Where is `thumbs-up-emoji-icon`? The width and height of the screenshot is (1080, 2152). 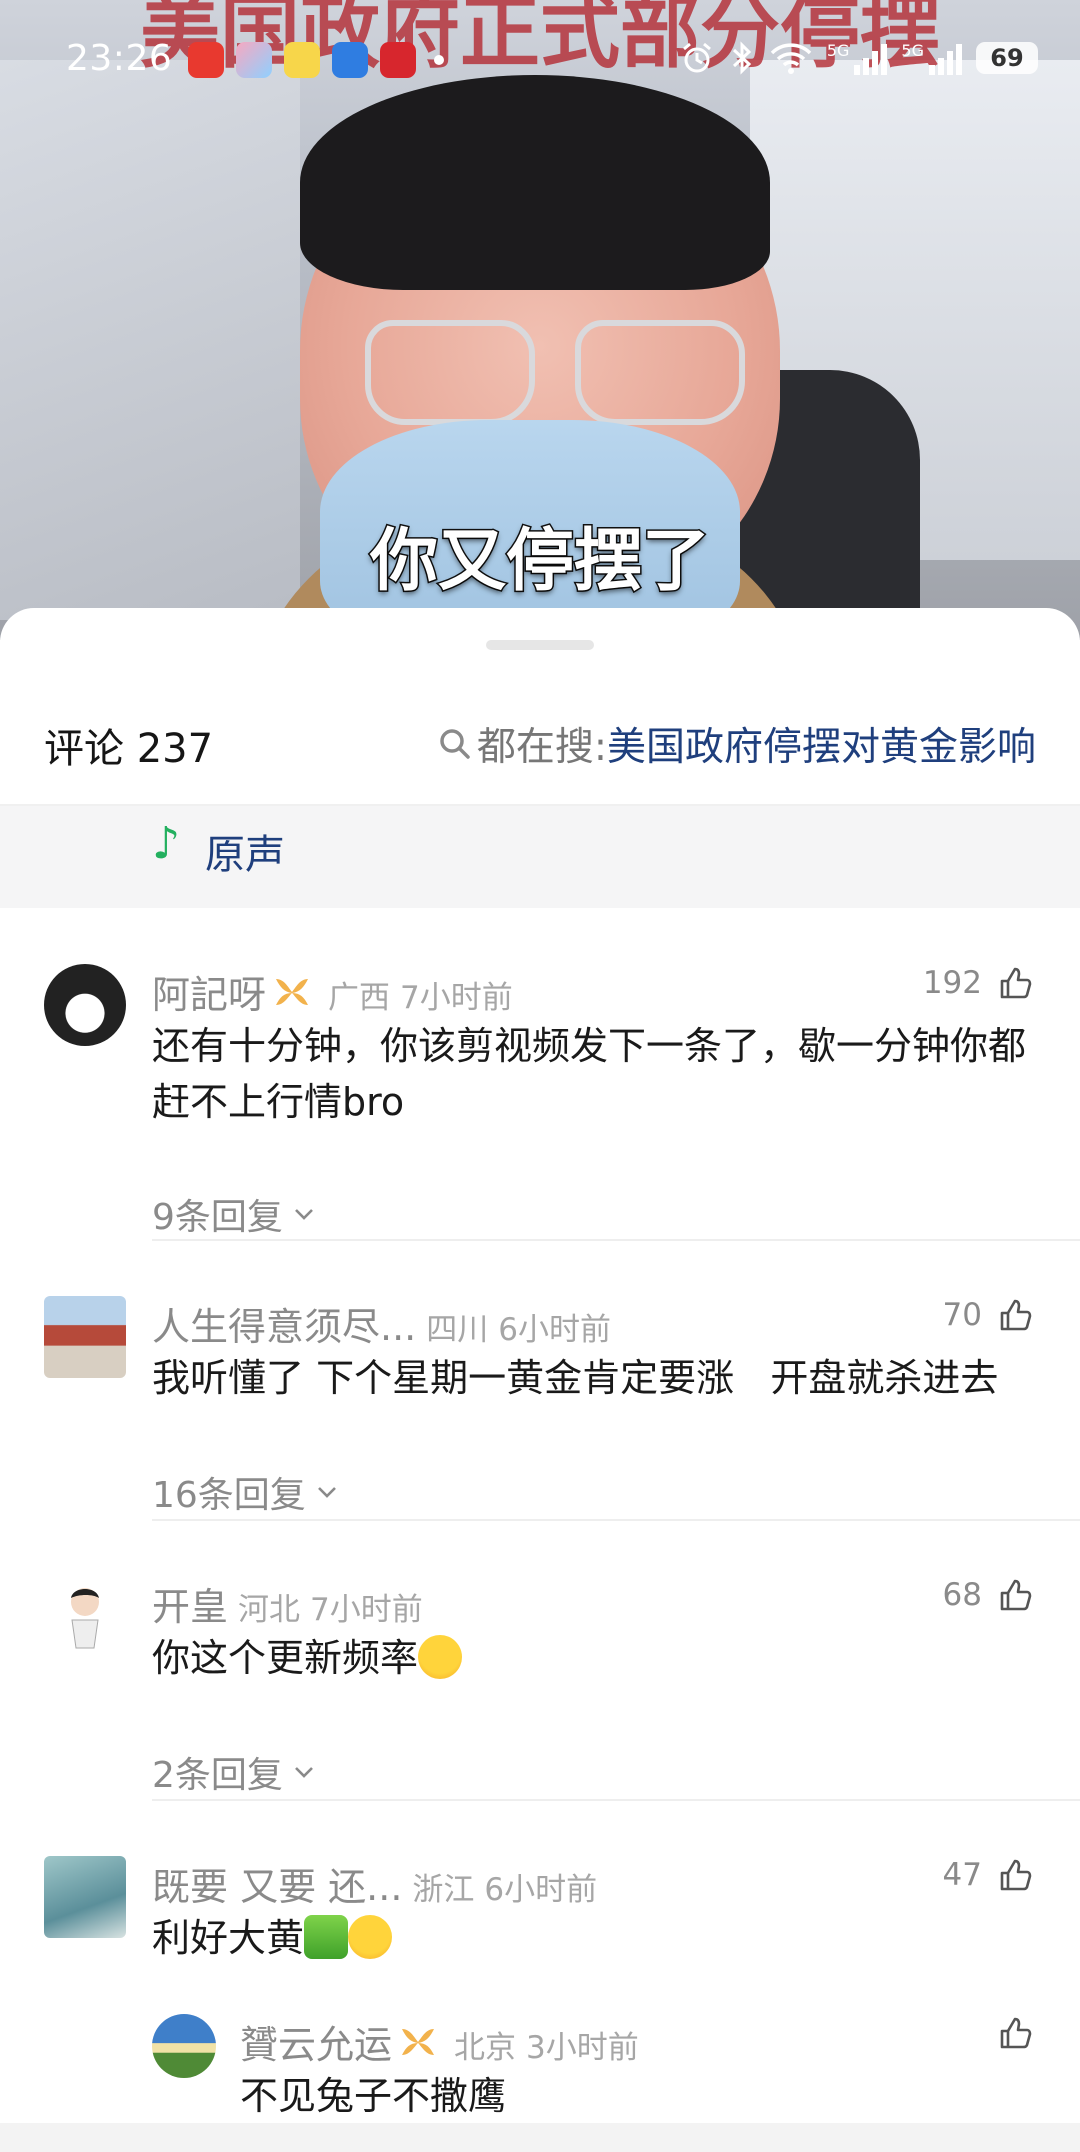 thumbs-up-emoji-icon is located at coordinates (326, 1937).